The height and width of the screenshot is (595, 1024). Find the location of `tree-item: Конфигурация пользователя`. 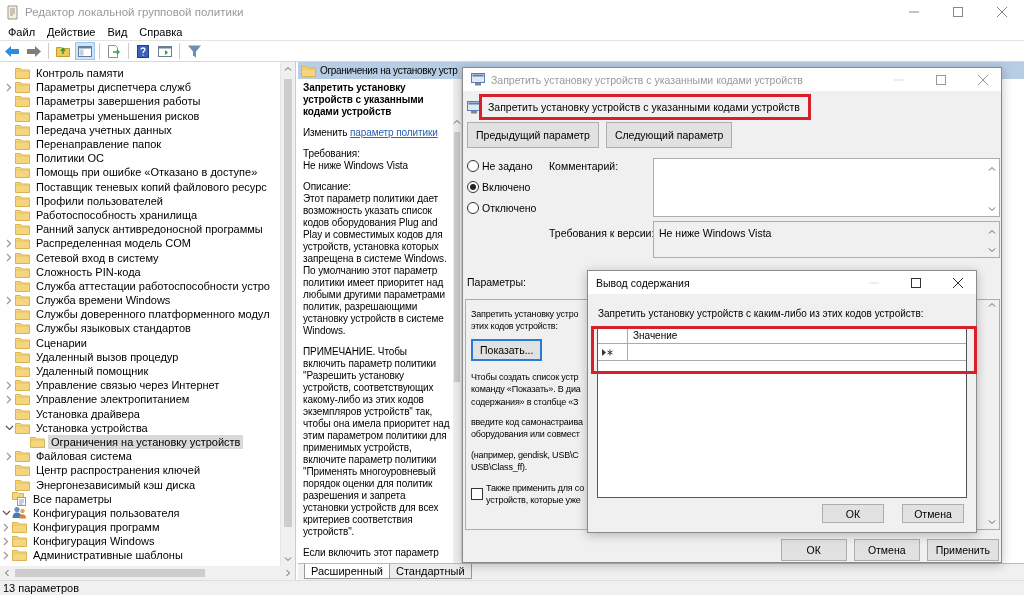

tree-item: Конфигурация пользователя is located at coordinates (140, 512).